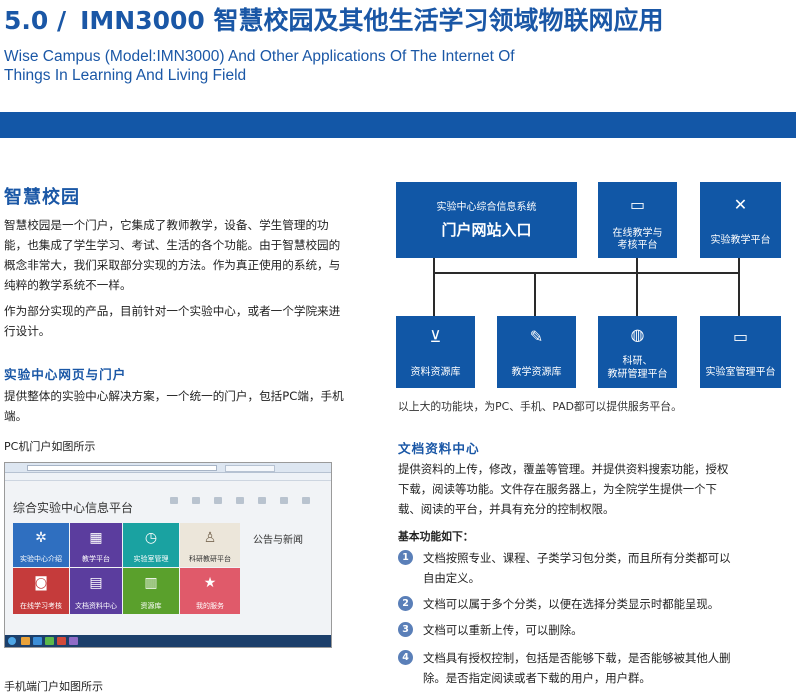 Image resolution: width=796 pixels, height=693 pixels. What do you see at coordinates (571, 604) in the screenshot?
I see `function-text: 文档可以属于多个分类，以便在选择分类显示时都能呈现。` at bounding box center [571, 604].